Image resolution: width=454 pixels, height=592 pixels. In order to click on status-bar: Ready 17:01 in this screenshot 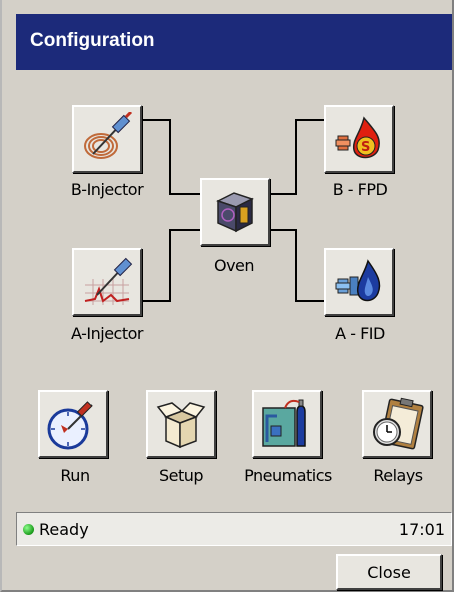, I will do `click(234, 529)`.